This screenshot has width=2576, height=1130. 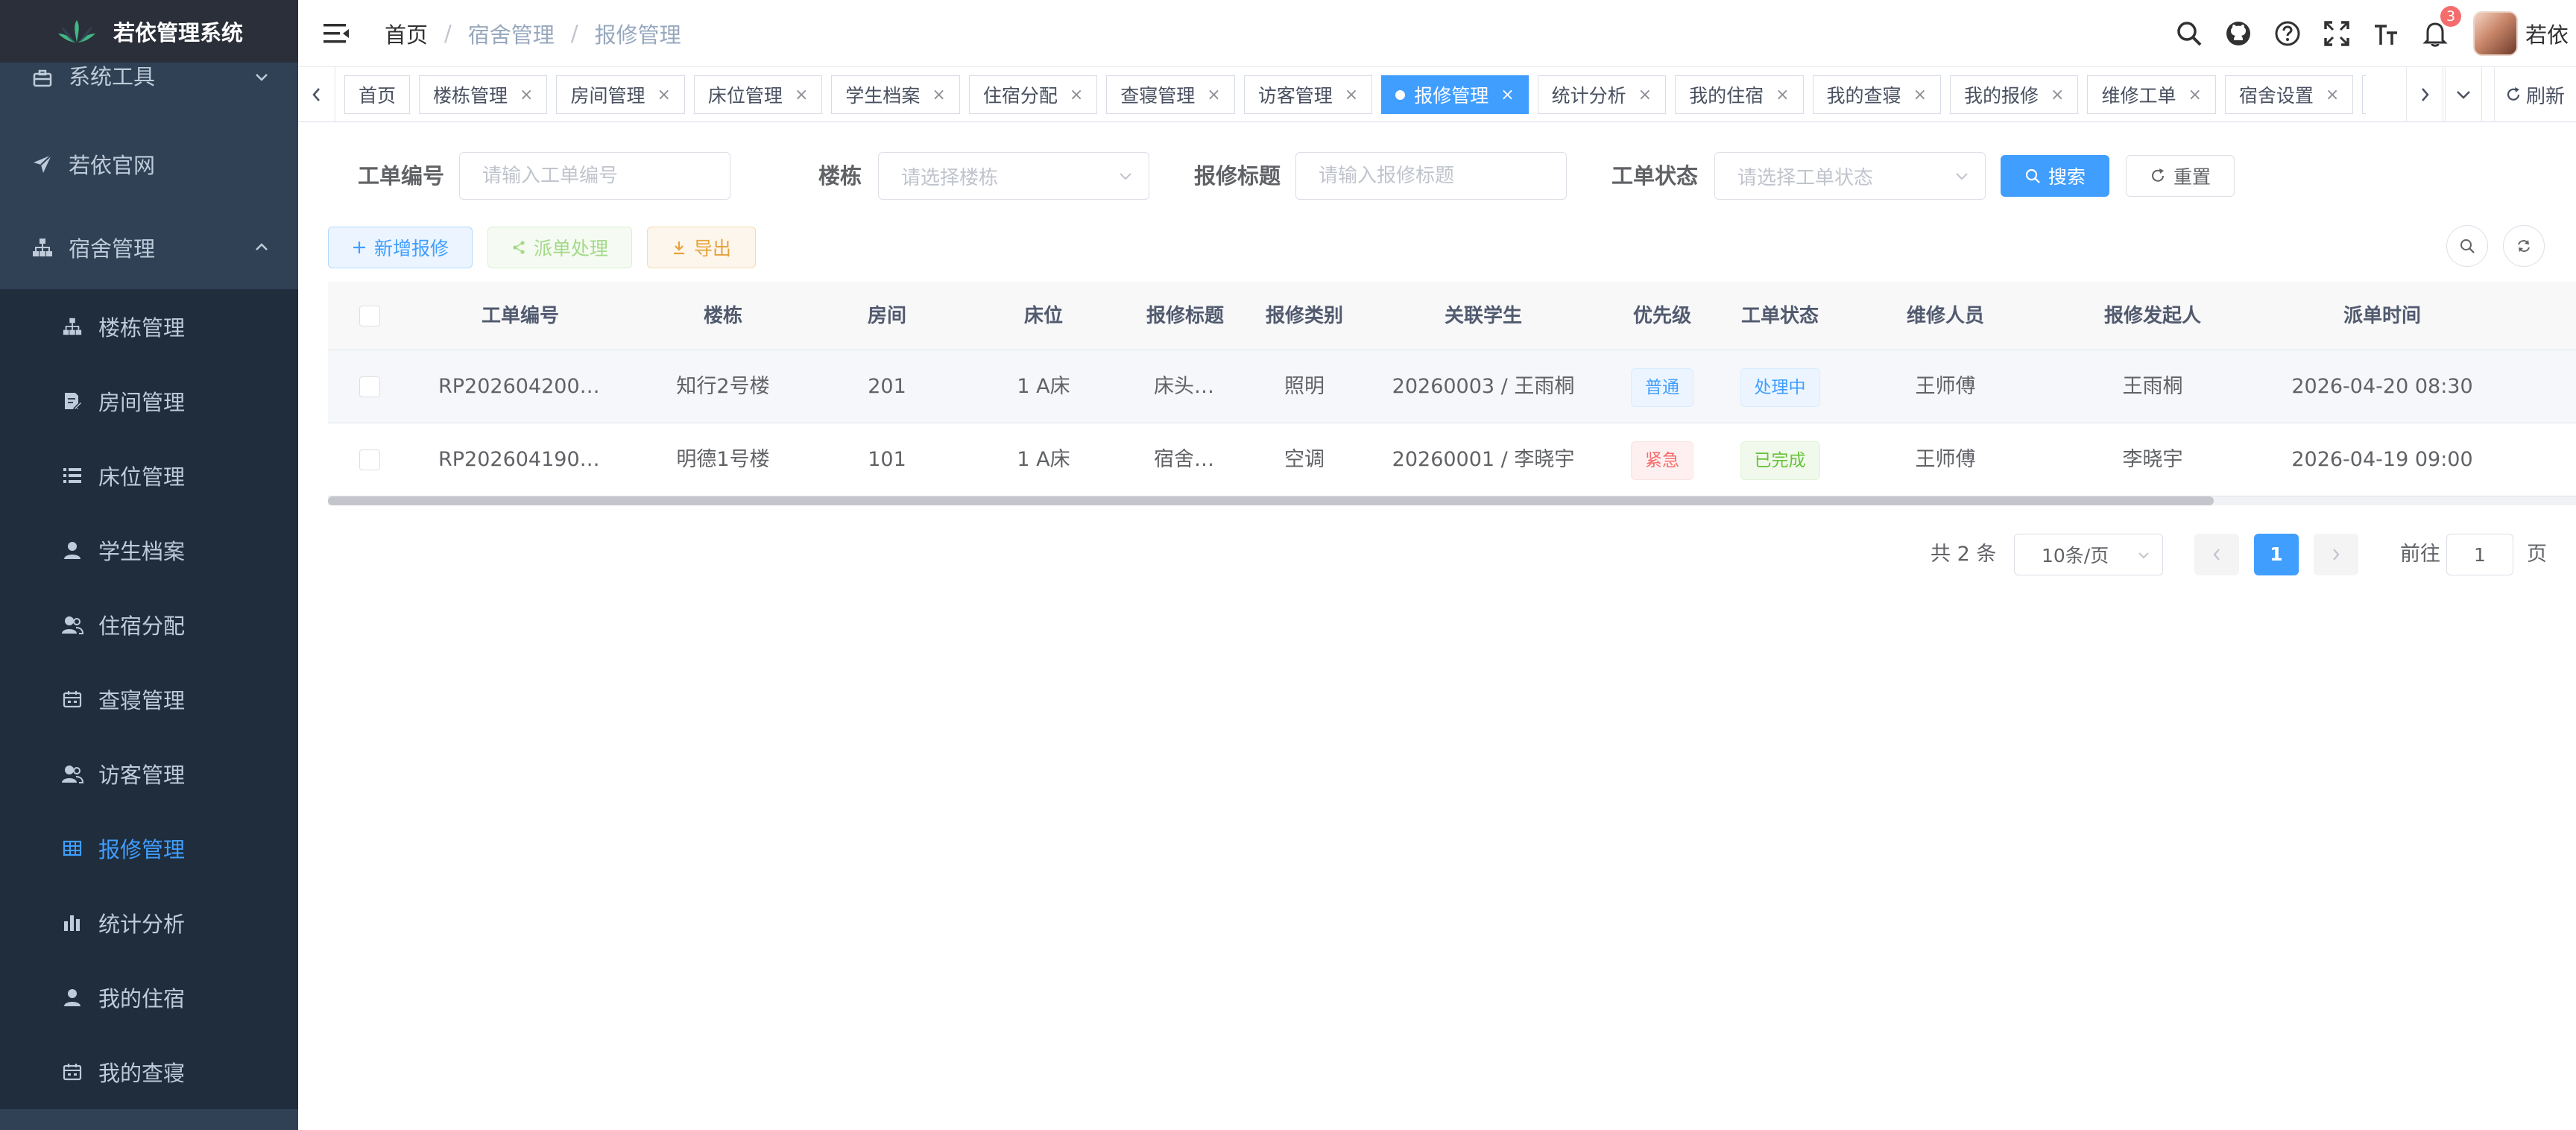 What do you see at coordinates (2143, 555) in the screenshot?
I see `chevron-down-icon` at bounding box center [2143, 555].